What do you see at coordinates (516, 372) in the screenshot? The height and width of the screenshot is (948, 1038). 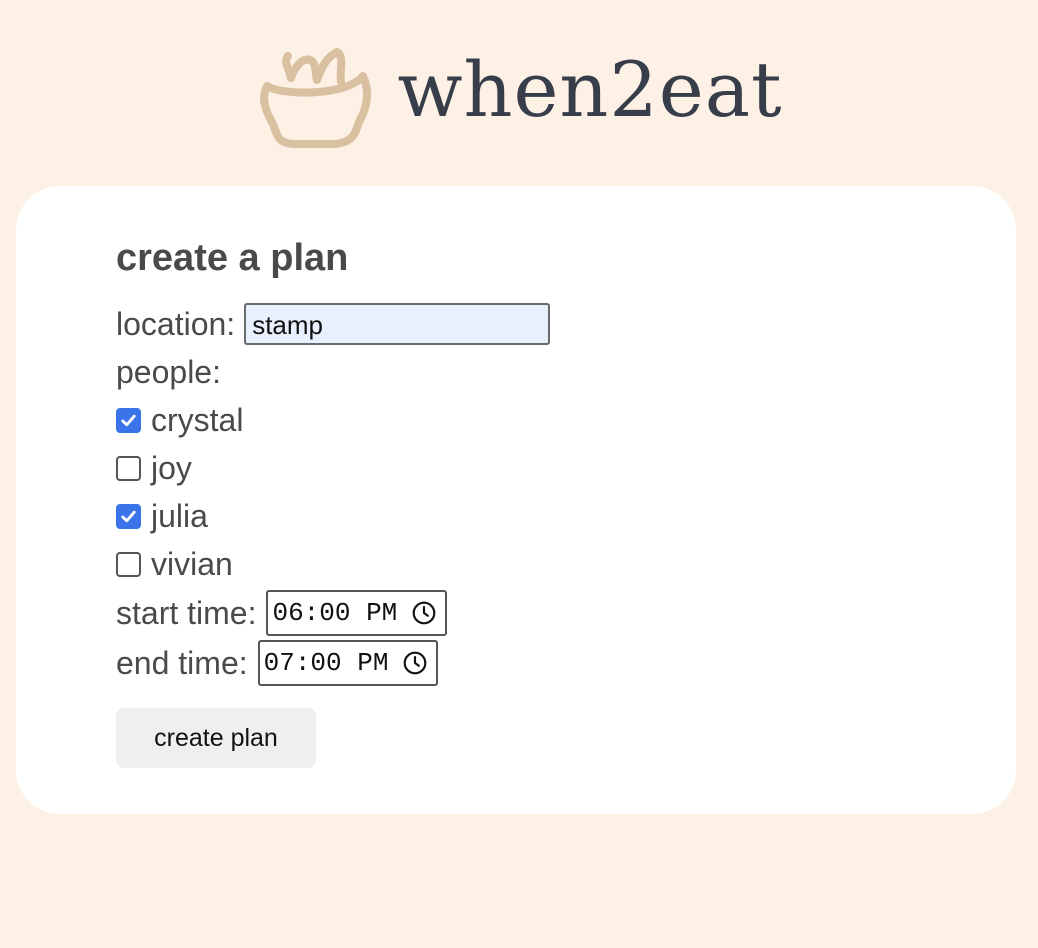 I see `people-row: people:` at bounding box center [516, 372].